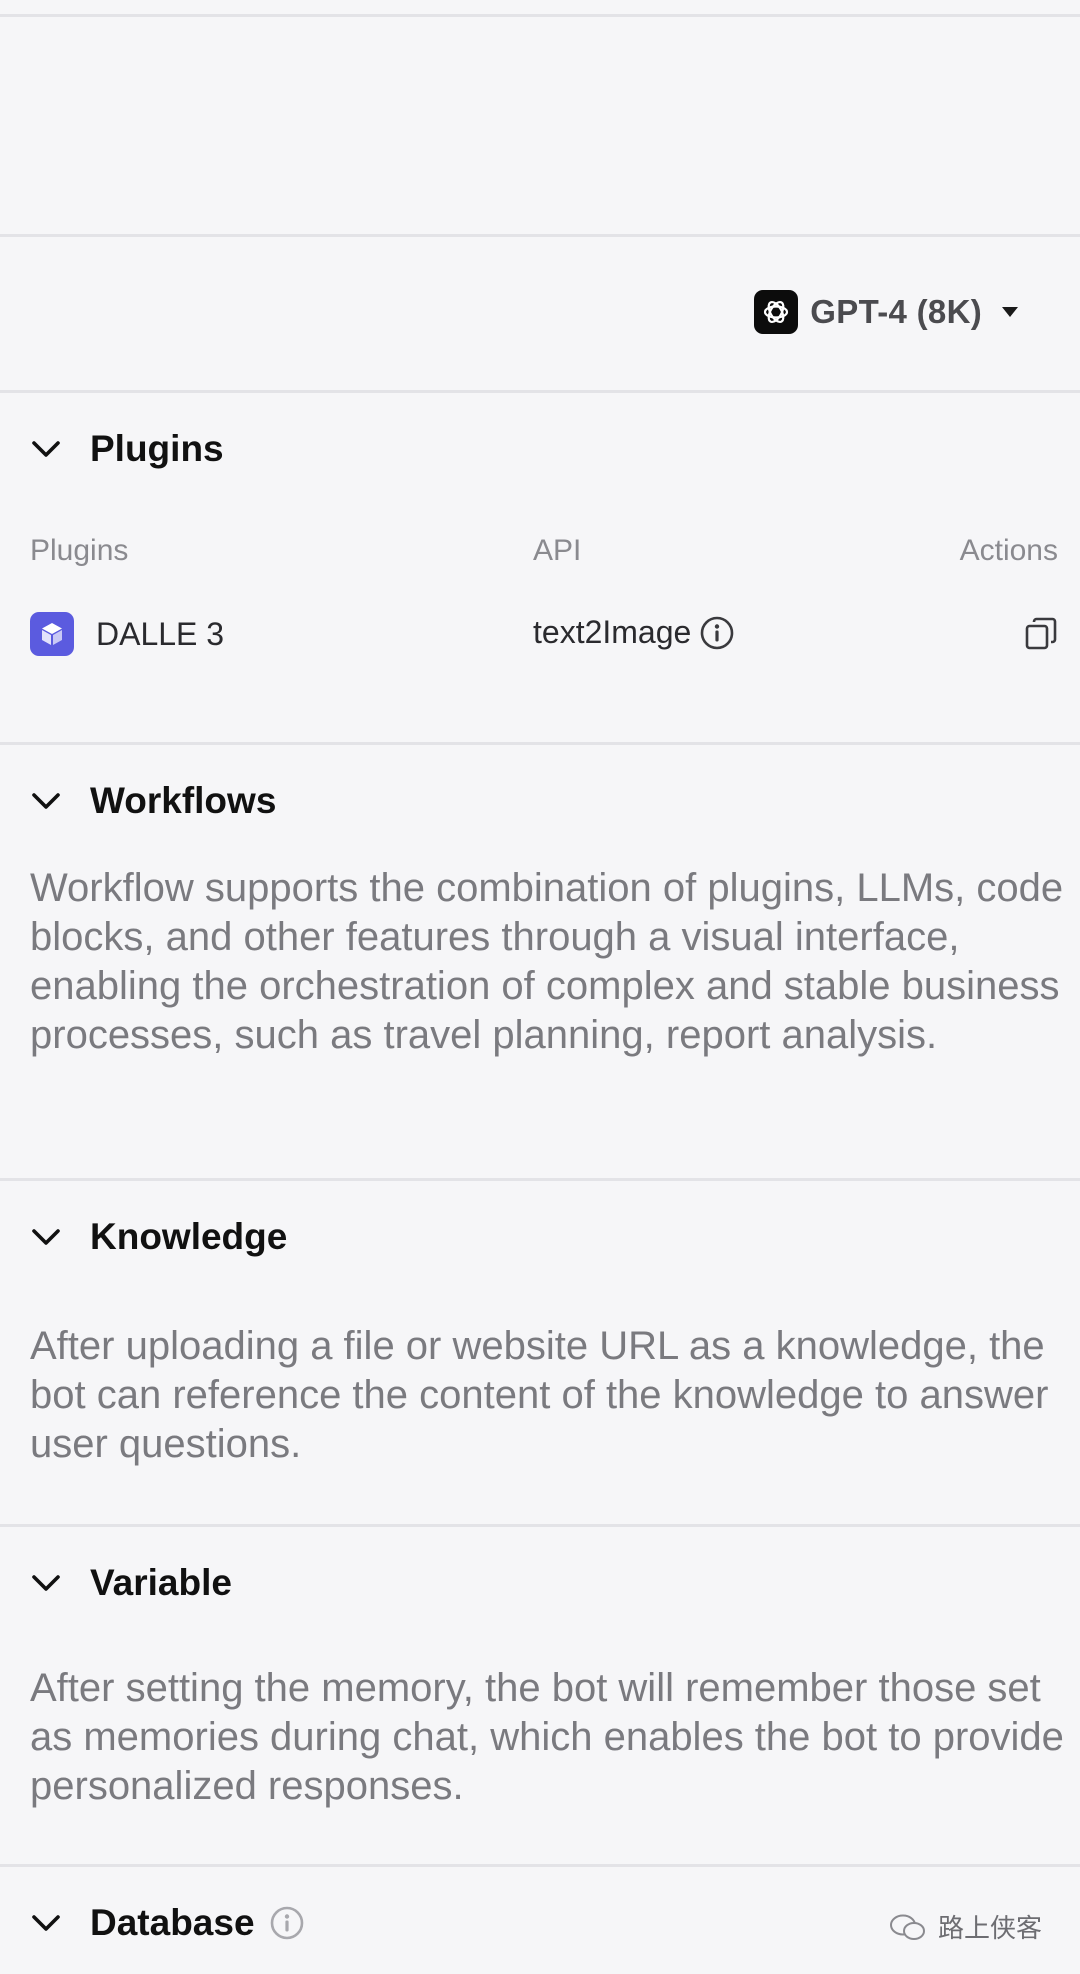 The width and height of the screenshot is (1080, 1974). What do you see at coordinates (160, 633) in the screenshot?
I see `plugin-name: DALLE 3` at bounding box center [160, 633].